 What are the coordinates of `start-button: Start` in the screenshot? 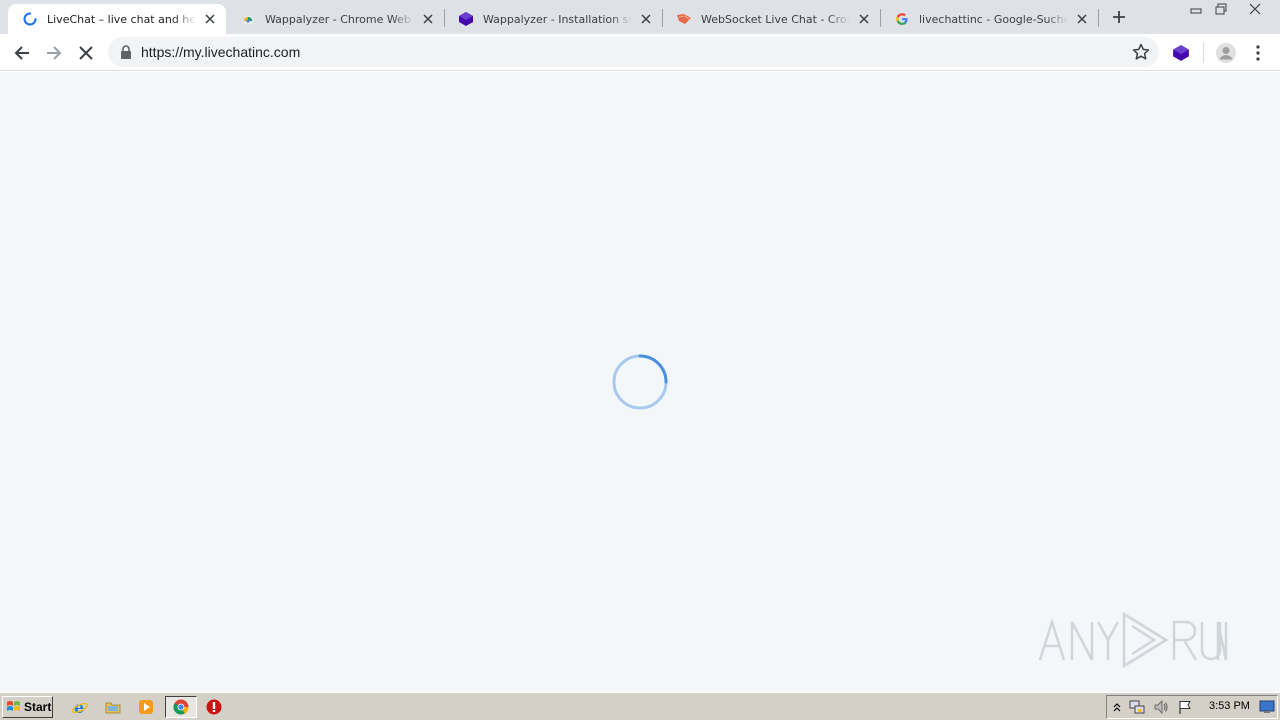 It's located at (27, 707).